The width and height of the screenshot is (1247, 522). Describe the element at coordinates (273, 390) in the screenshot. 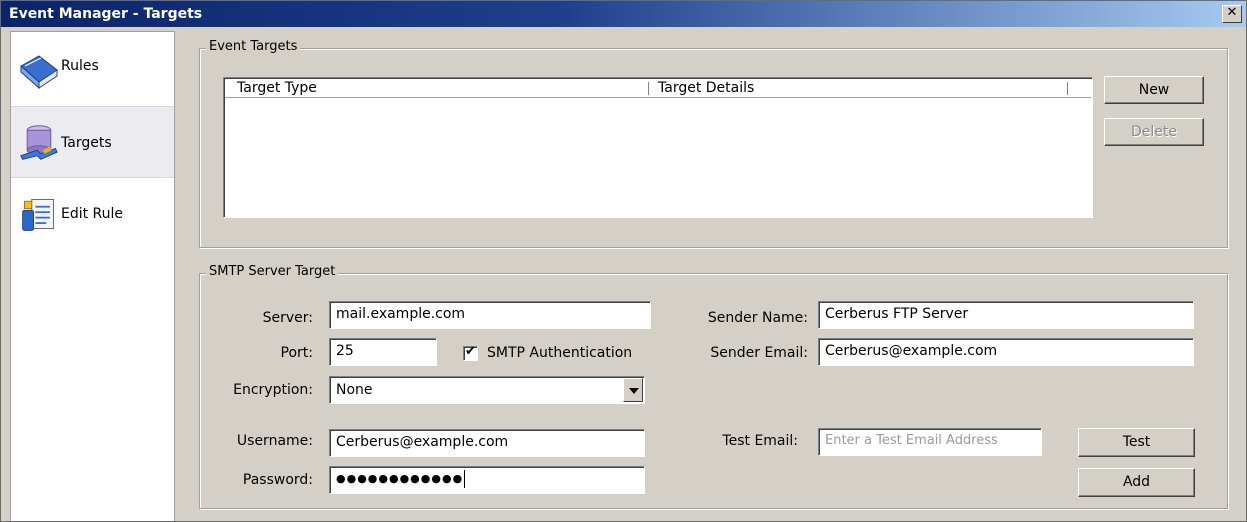

I see `encryption-label: Encryption:` at that location.